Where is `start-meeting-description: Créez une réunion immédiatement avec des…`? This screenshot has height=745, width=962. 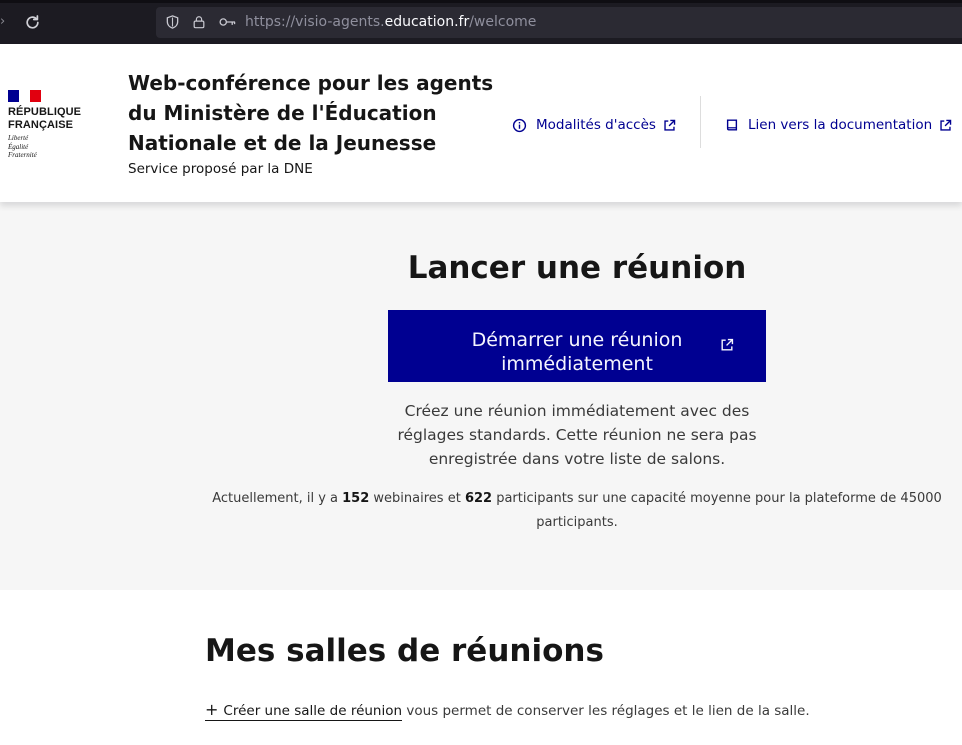
start-meeting-description: Créez une réunion immédiatement avec des… is located at coordinates (577, 435).